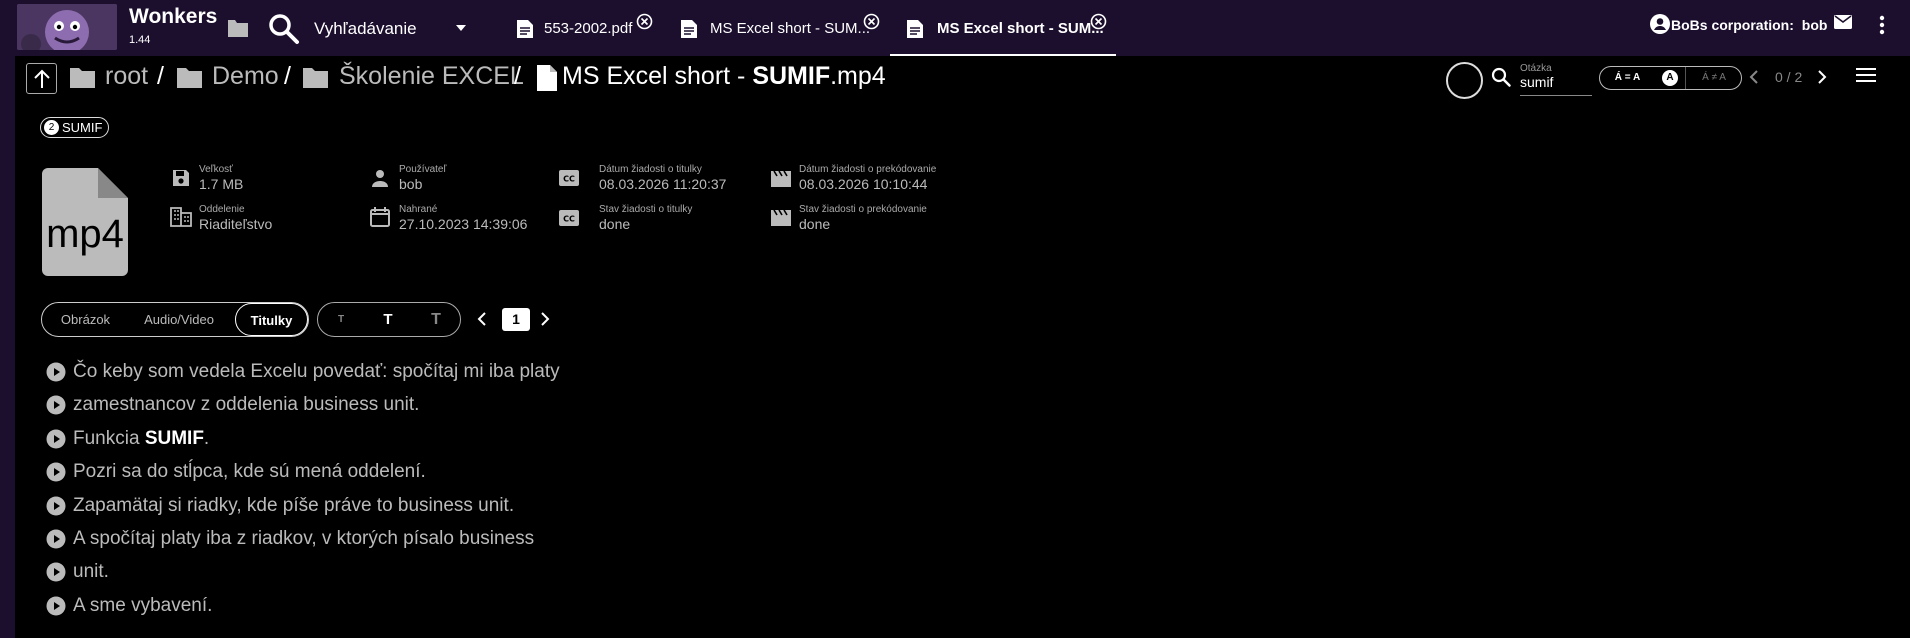 The width and height of the screenshot is (1910, 638). What do you see at coordinates (569, 219) in the screenshot?
I see `svg-text: CC` at bounding box center [569, 219].